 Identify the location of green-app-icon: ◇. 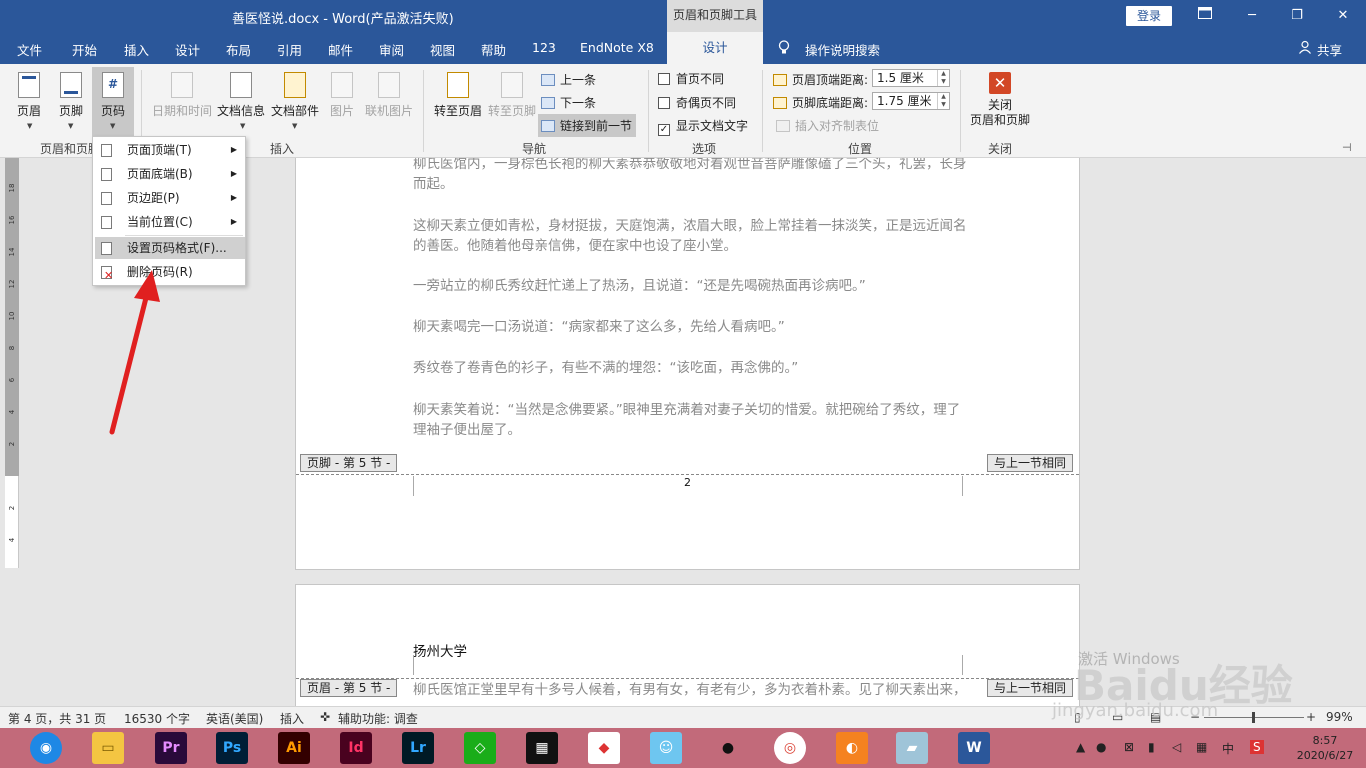
(480, 748).